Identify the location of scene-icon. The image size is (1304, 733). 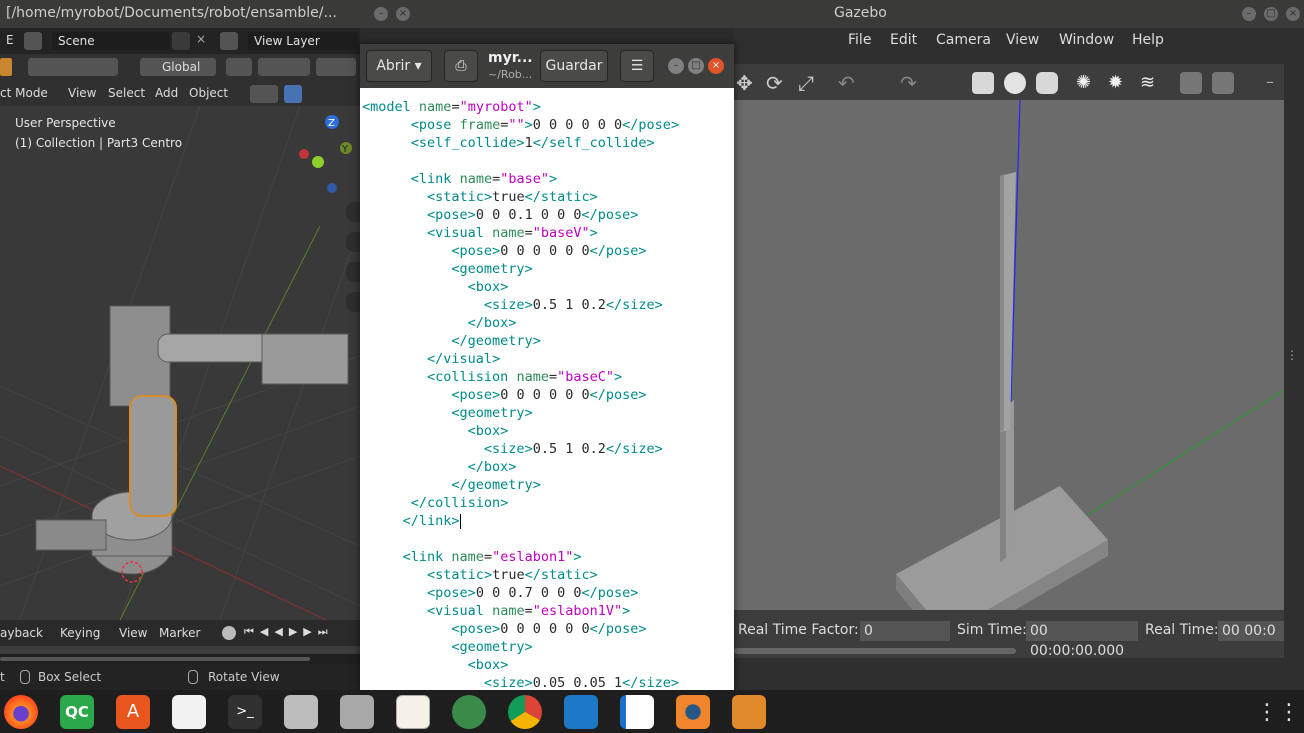
(33, 41).